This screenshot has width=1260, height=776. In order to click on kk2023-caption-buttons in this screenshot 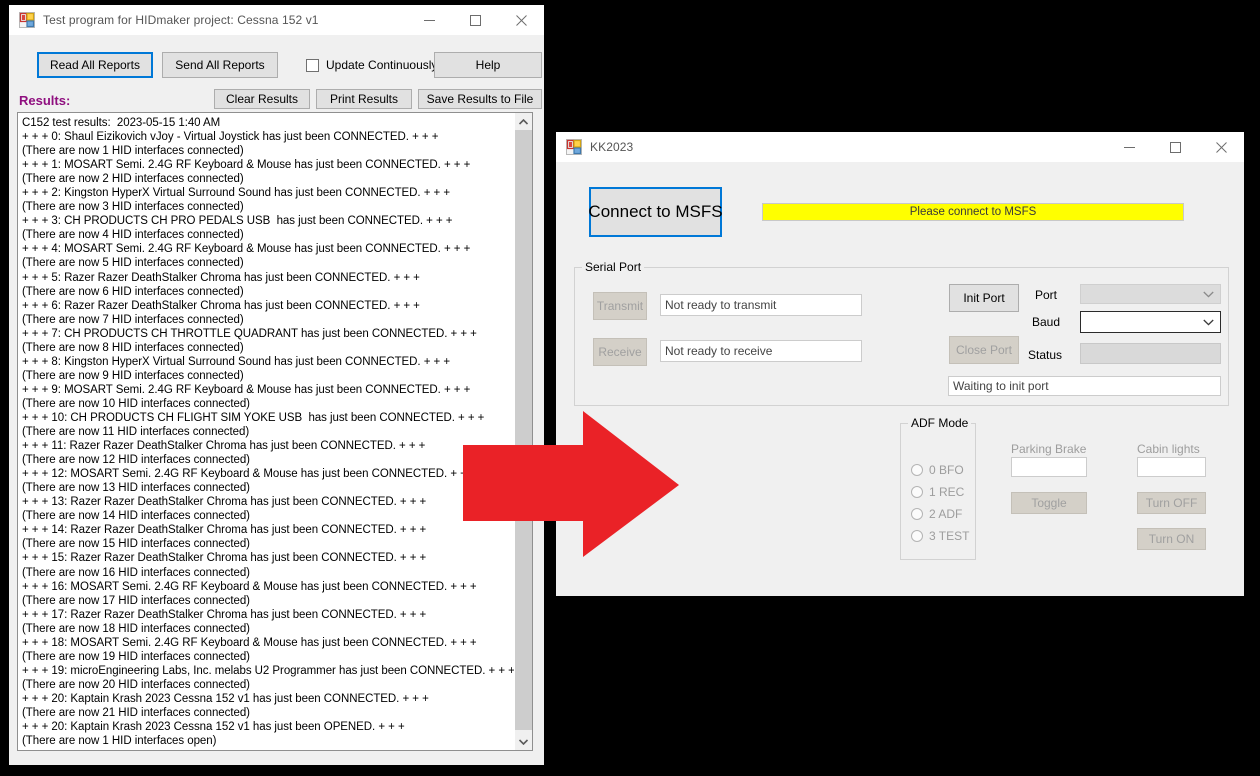, I will do `click(1175, 147)`.